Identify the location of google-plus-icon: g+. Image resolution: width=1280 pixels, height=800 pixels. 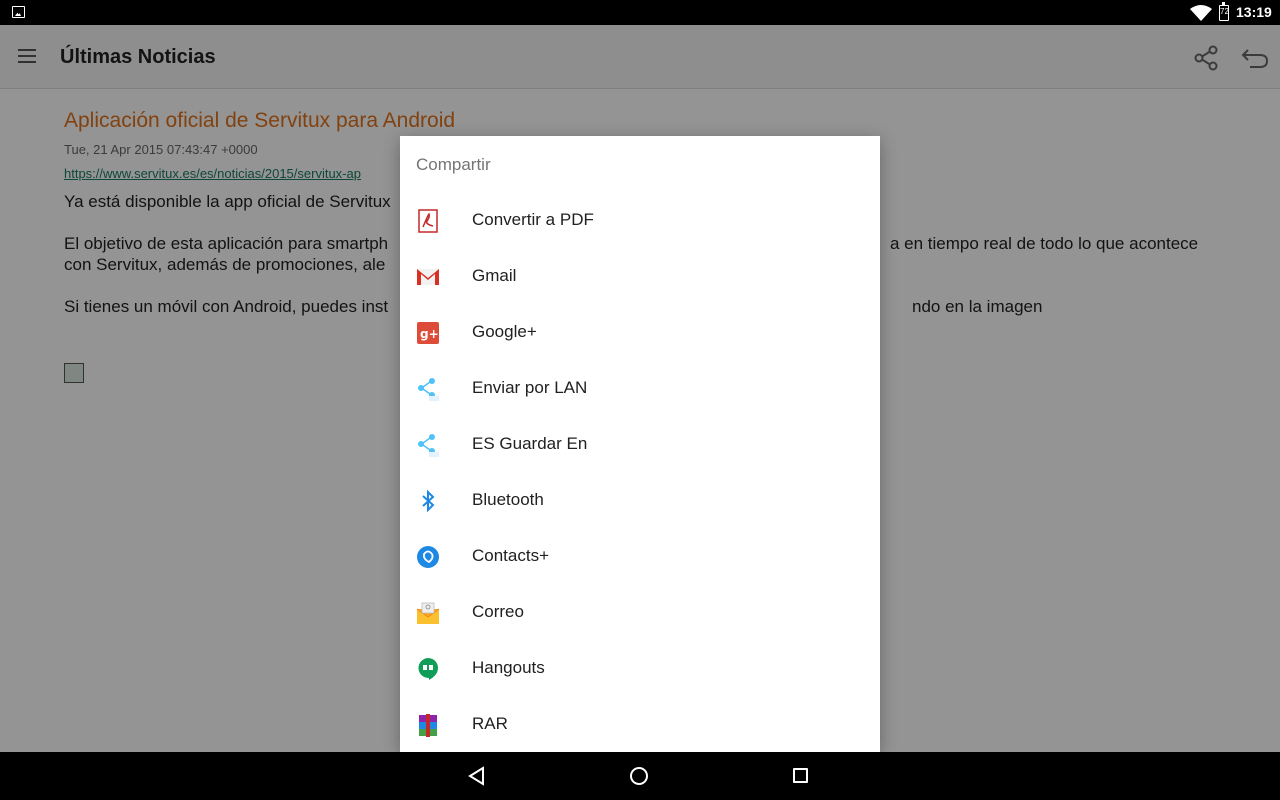
(428, 333).